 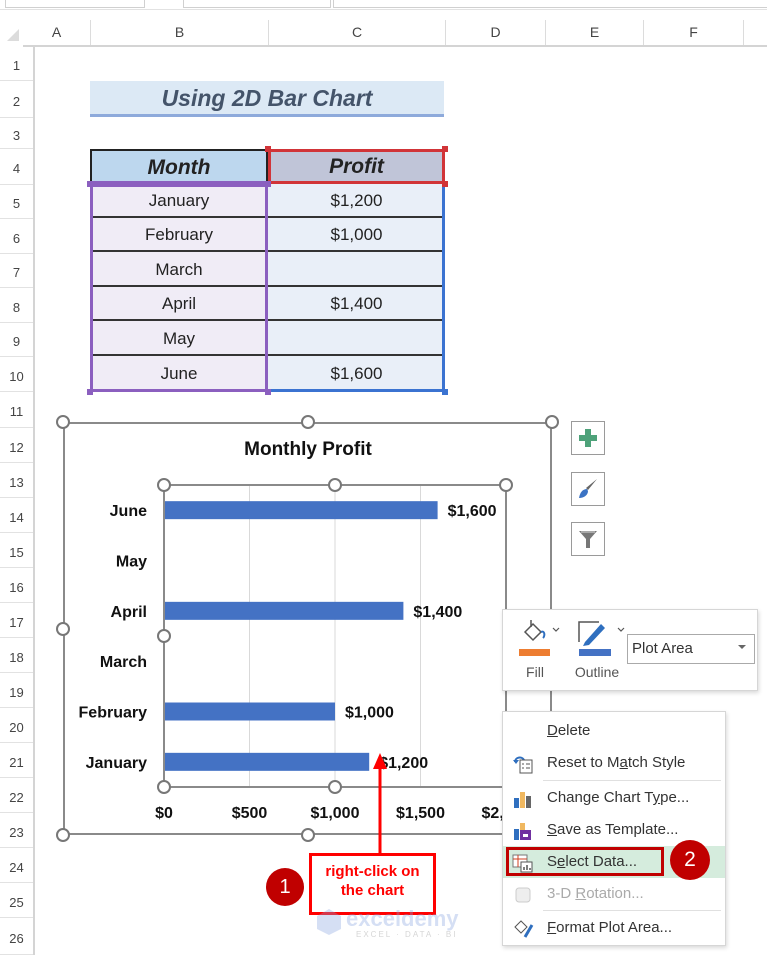 I want to click on bar-june, so click(x=301, y=510).